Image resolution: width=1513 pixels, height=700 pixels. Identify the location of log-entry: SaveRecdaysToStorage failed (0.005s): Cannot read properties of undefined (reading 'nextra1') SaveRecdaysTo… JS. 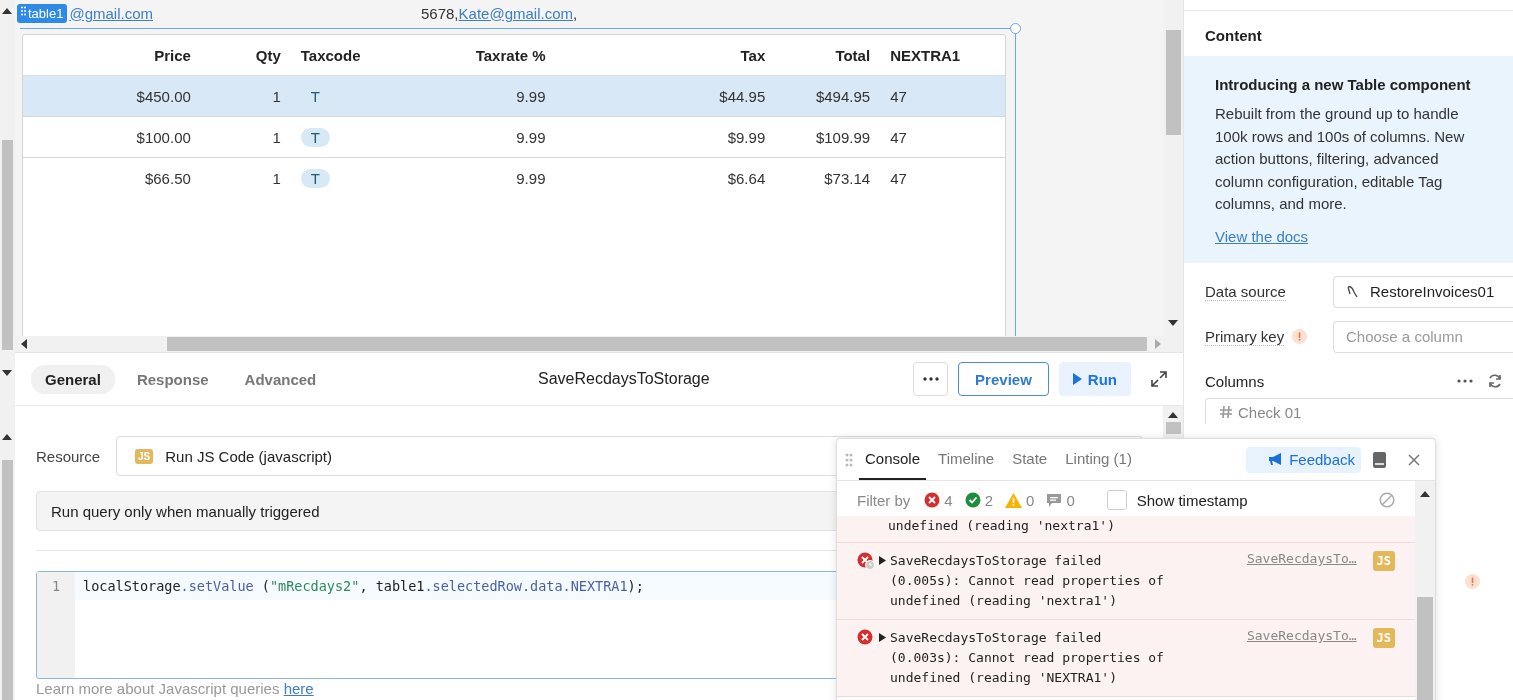
(1126, 581).